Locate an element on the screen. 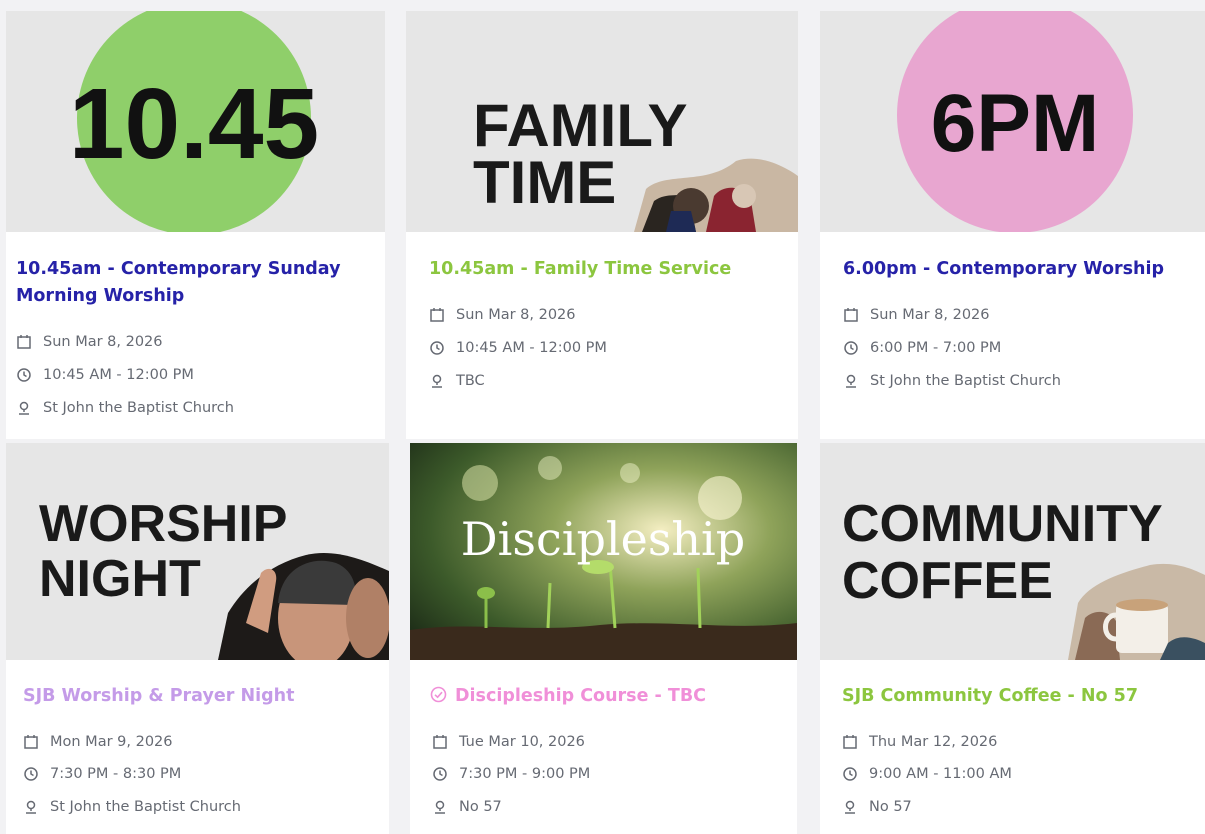 Image resolution: width=1205 pixels, height=834 pixels. check-circle-icon is located at coordinates (438, 694).